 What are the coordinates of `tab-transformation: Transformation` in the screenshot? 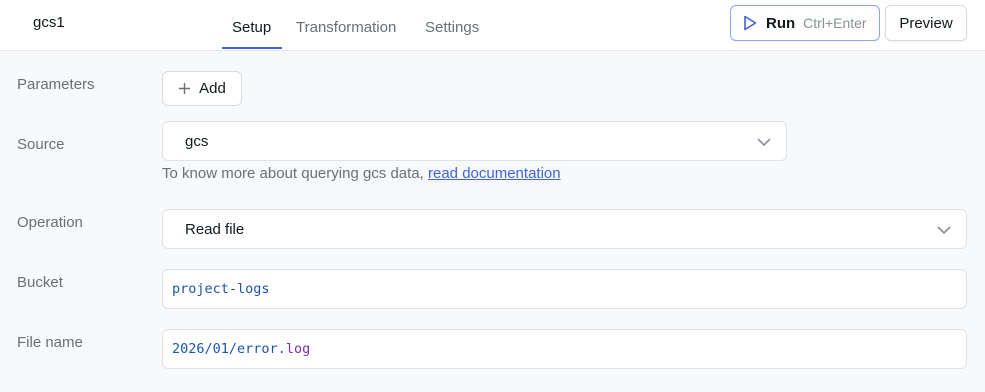 It's located at (346, 27).